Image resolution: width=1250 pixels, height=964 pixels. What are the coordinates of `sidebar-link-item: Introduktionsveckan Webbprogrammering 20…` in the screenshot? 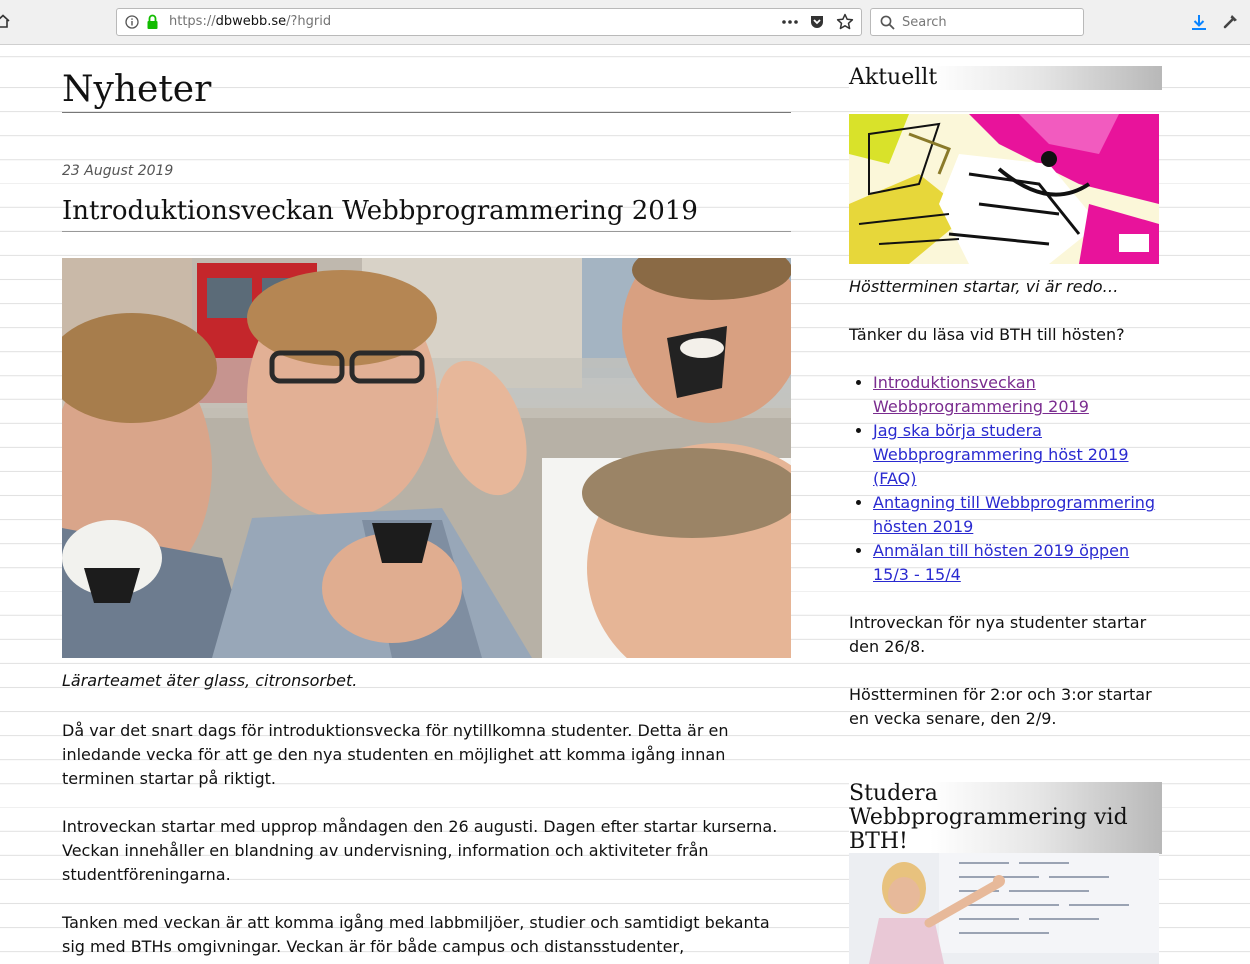 It's located at (1017, 395).